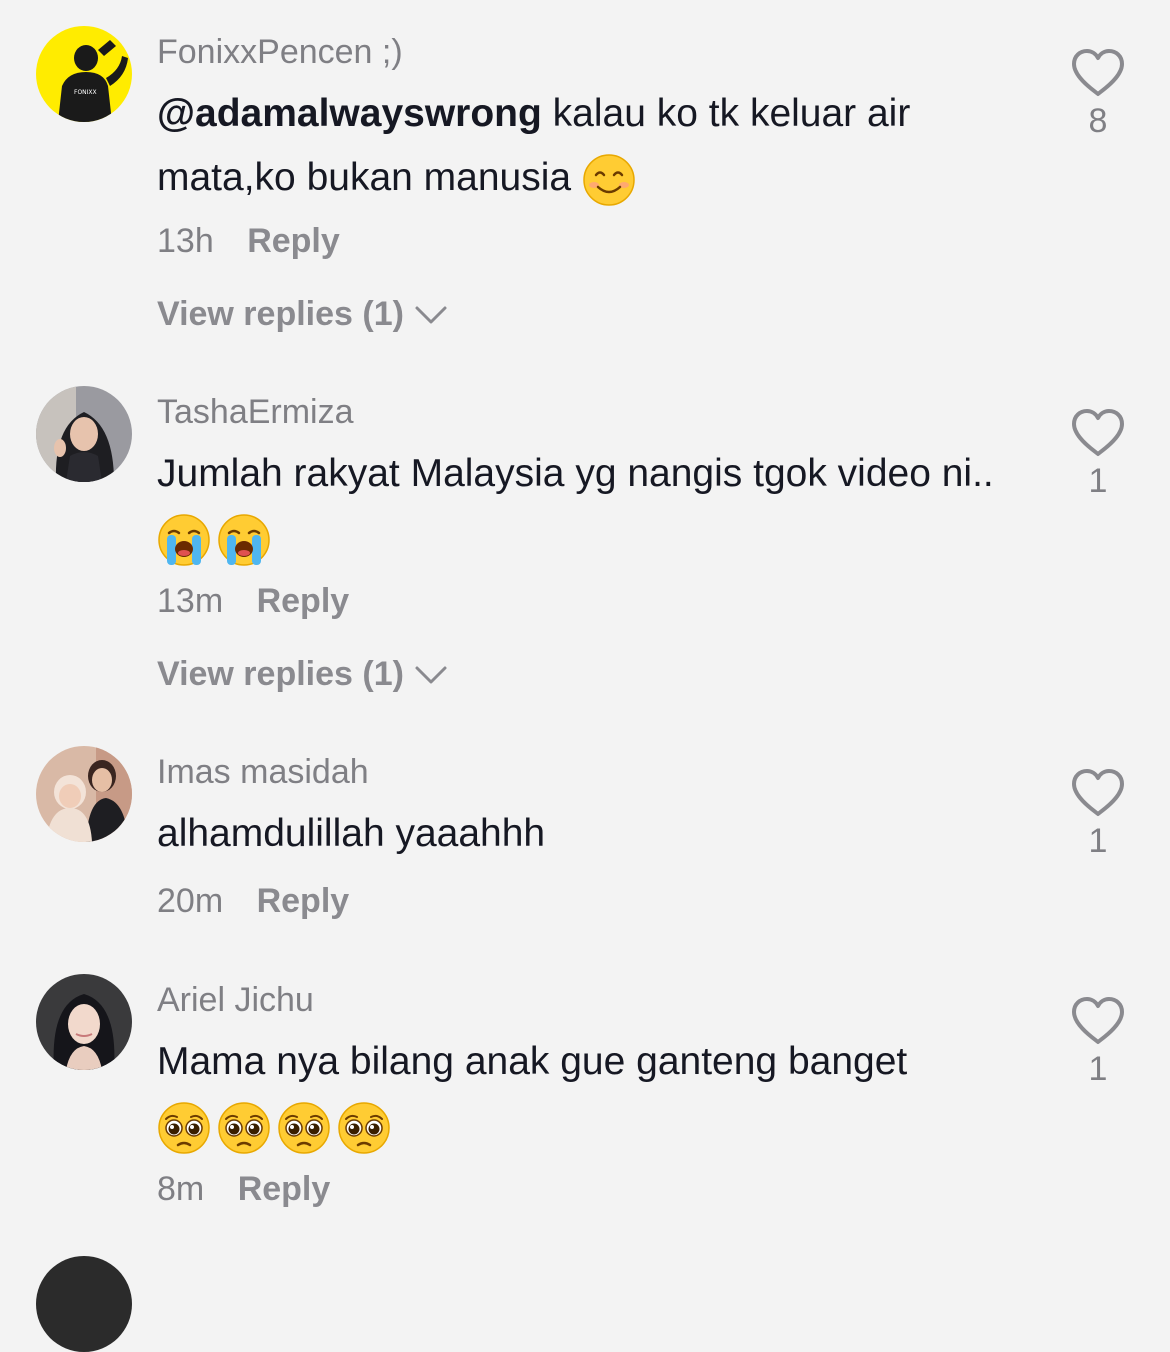  Describe the element at coordinates (280, 52) in the screenshot. I see `comment-username: FonixxPencen ;)` at that location.